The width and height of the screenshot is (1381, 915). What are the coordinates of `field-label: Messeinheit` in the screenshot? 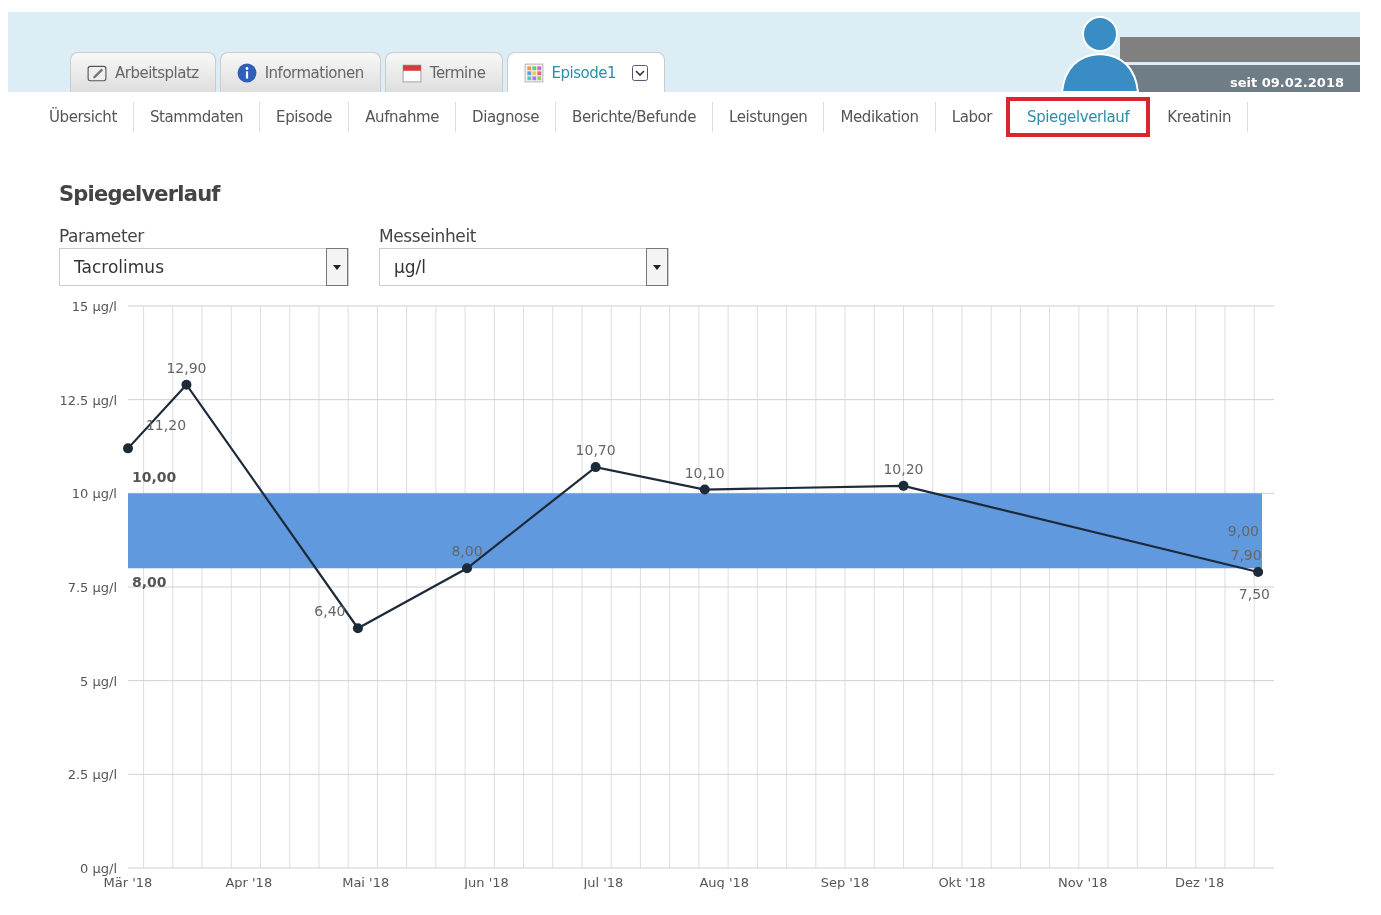 It's located at (428, 236).